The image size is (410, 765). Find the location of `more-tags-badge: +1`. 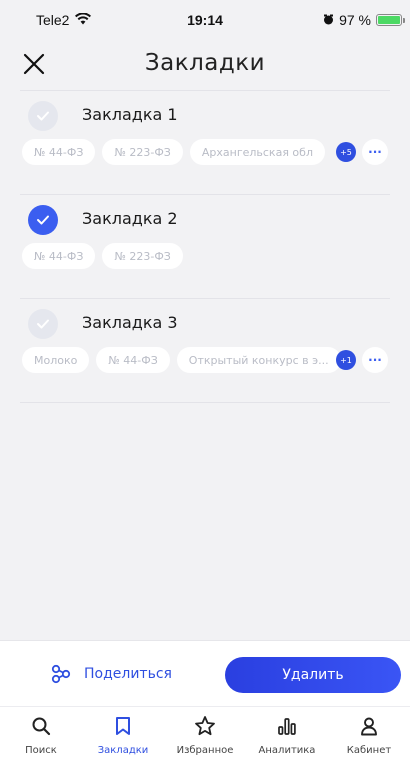

more-tags-badge: +1 is located at coordinates (346, 360).